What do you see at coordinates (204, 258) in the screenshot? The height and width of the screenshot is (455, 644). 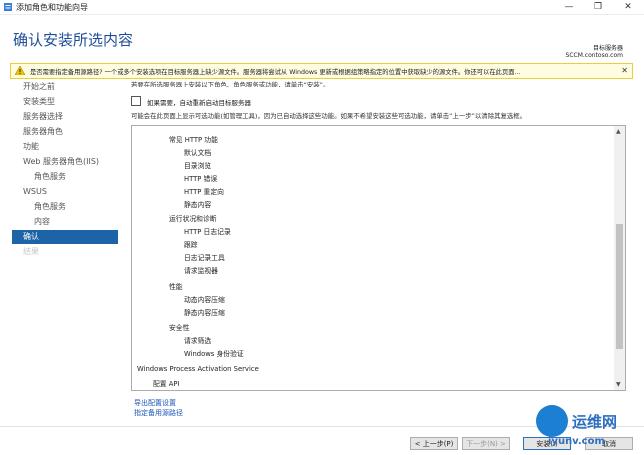 I see `feature-item: 日志记录工具` at bounding box center [204, 258].